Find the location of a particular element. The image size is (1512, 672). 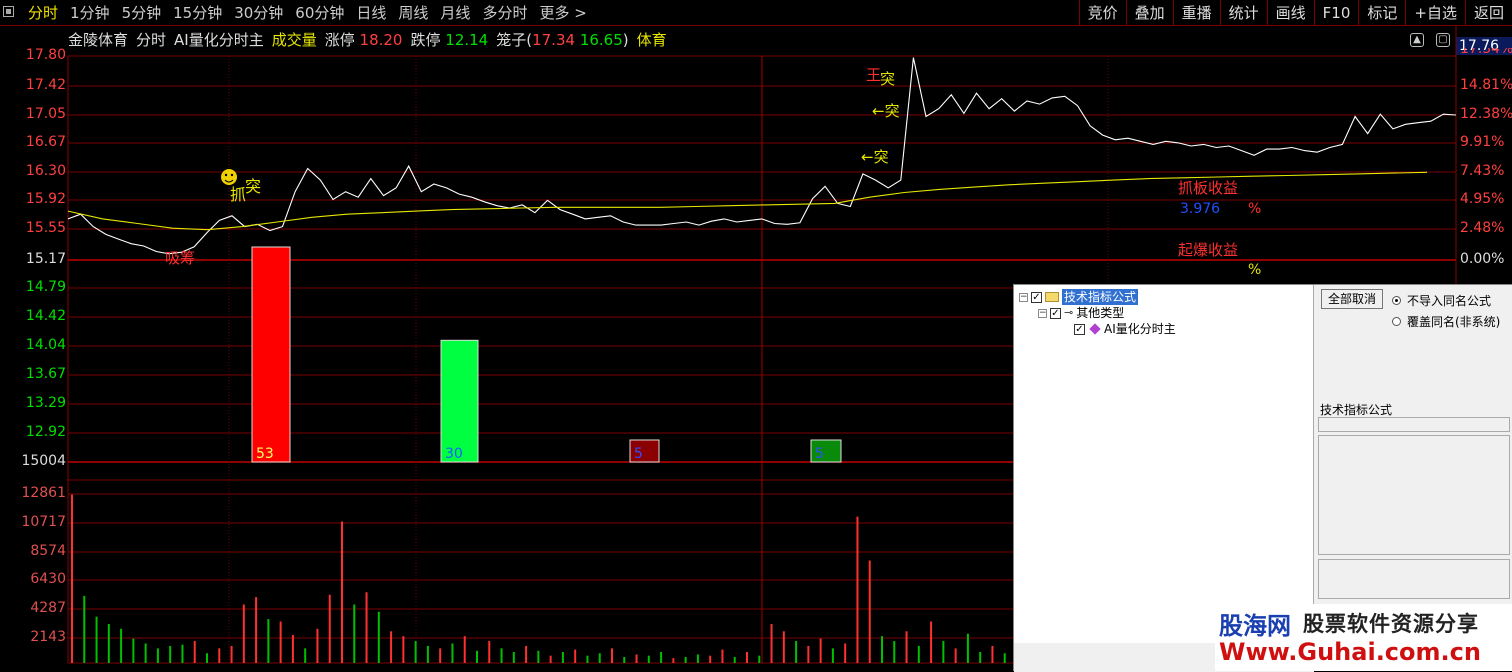

price-tick-label: 16.30 is located at coordinates (45, 171).